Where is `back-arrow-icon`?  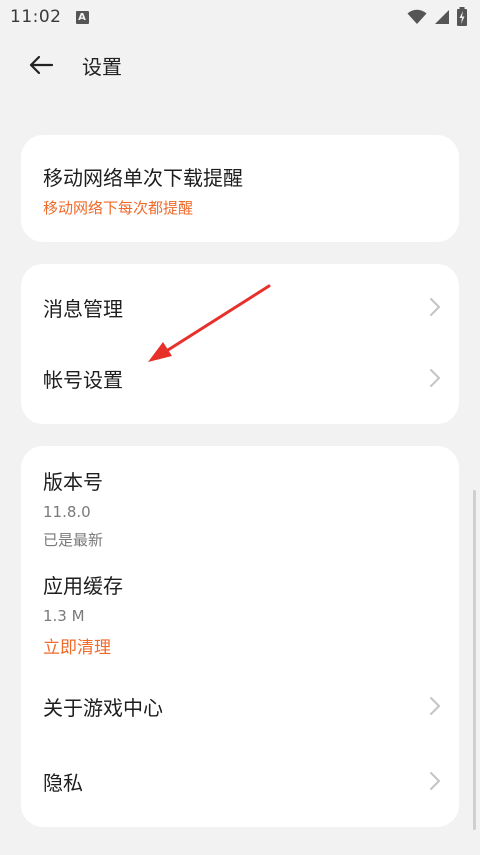 back-arrow-icon is located at coordinates (41, 65).